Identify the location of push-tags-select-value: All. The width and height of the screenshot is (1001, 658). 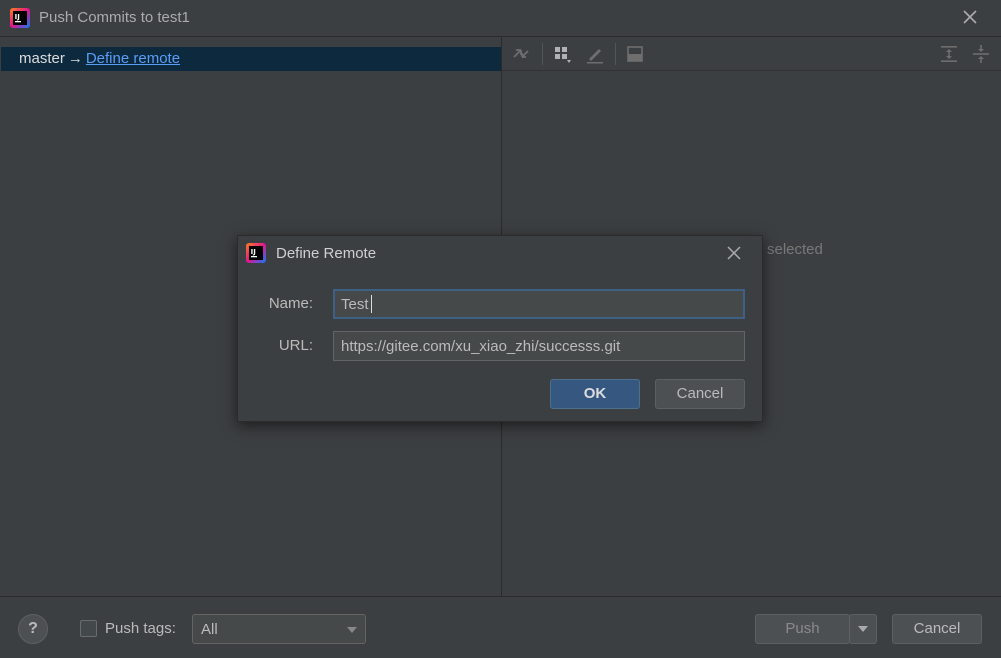
(209, 629).